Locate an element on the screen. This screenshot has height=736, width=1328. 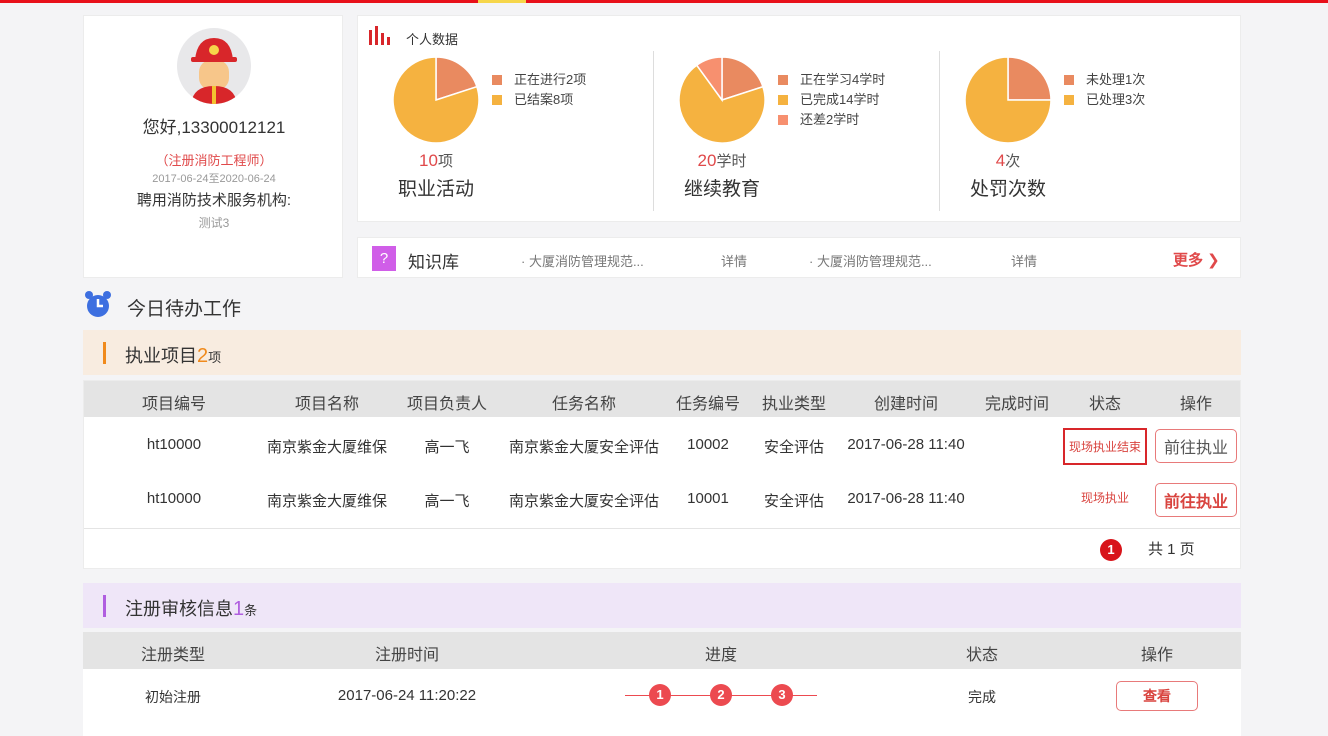
status-text: 现场执业 is located at coordinates (1105, 498).